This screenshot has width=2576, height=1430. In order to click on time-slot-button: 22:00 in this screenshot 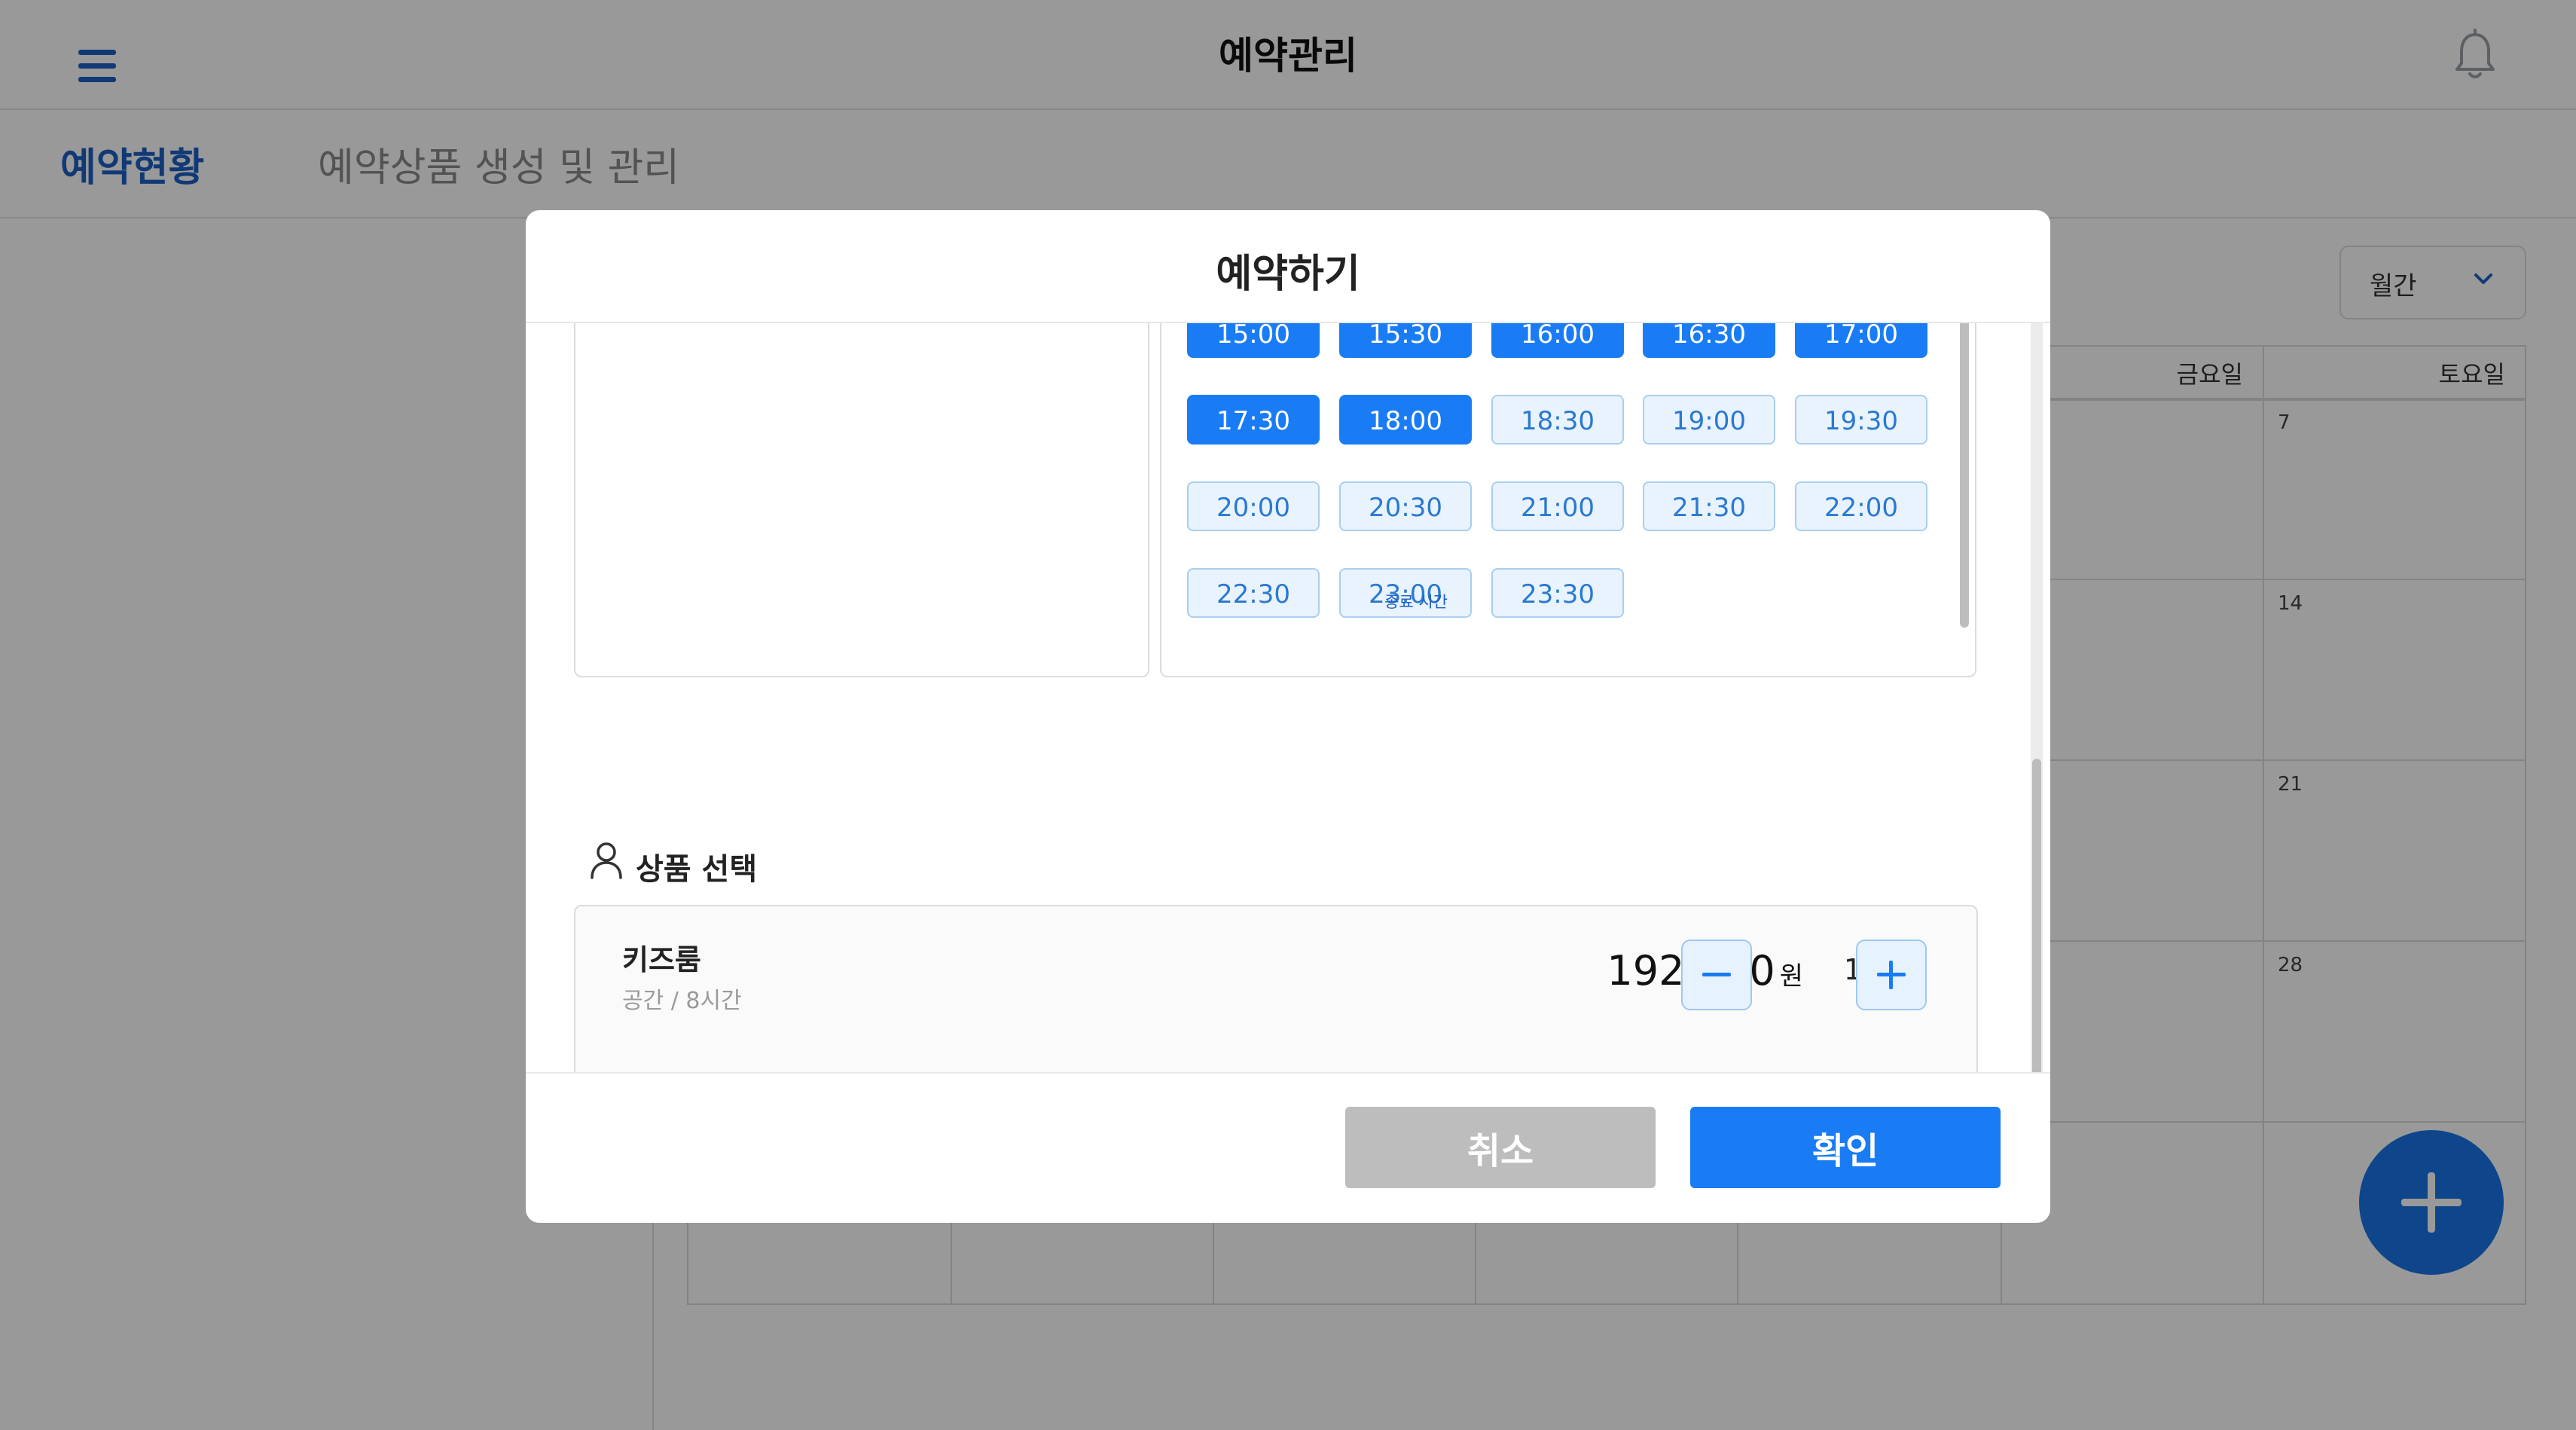, I will do `click(1861, 506)`.